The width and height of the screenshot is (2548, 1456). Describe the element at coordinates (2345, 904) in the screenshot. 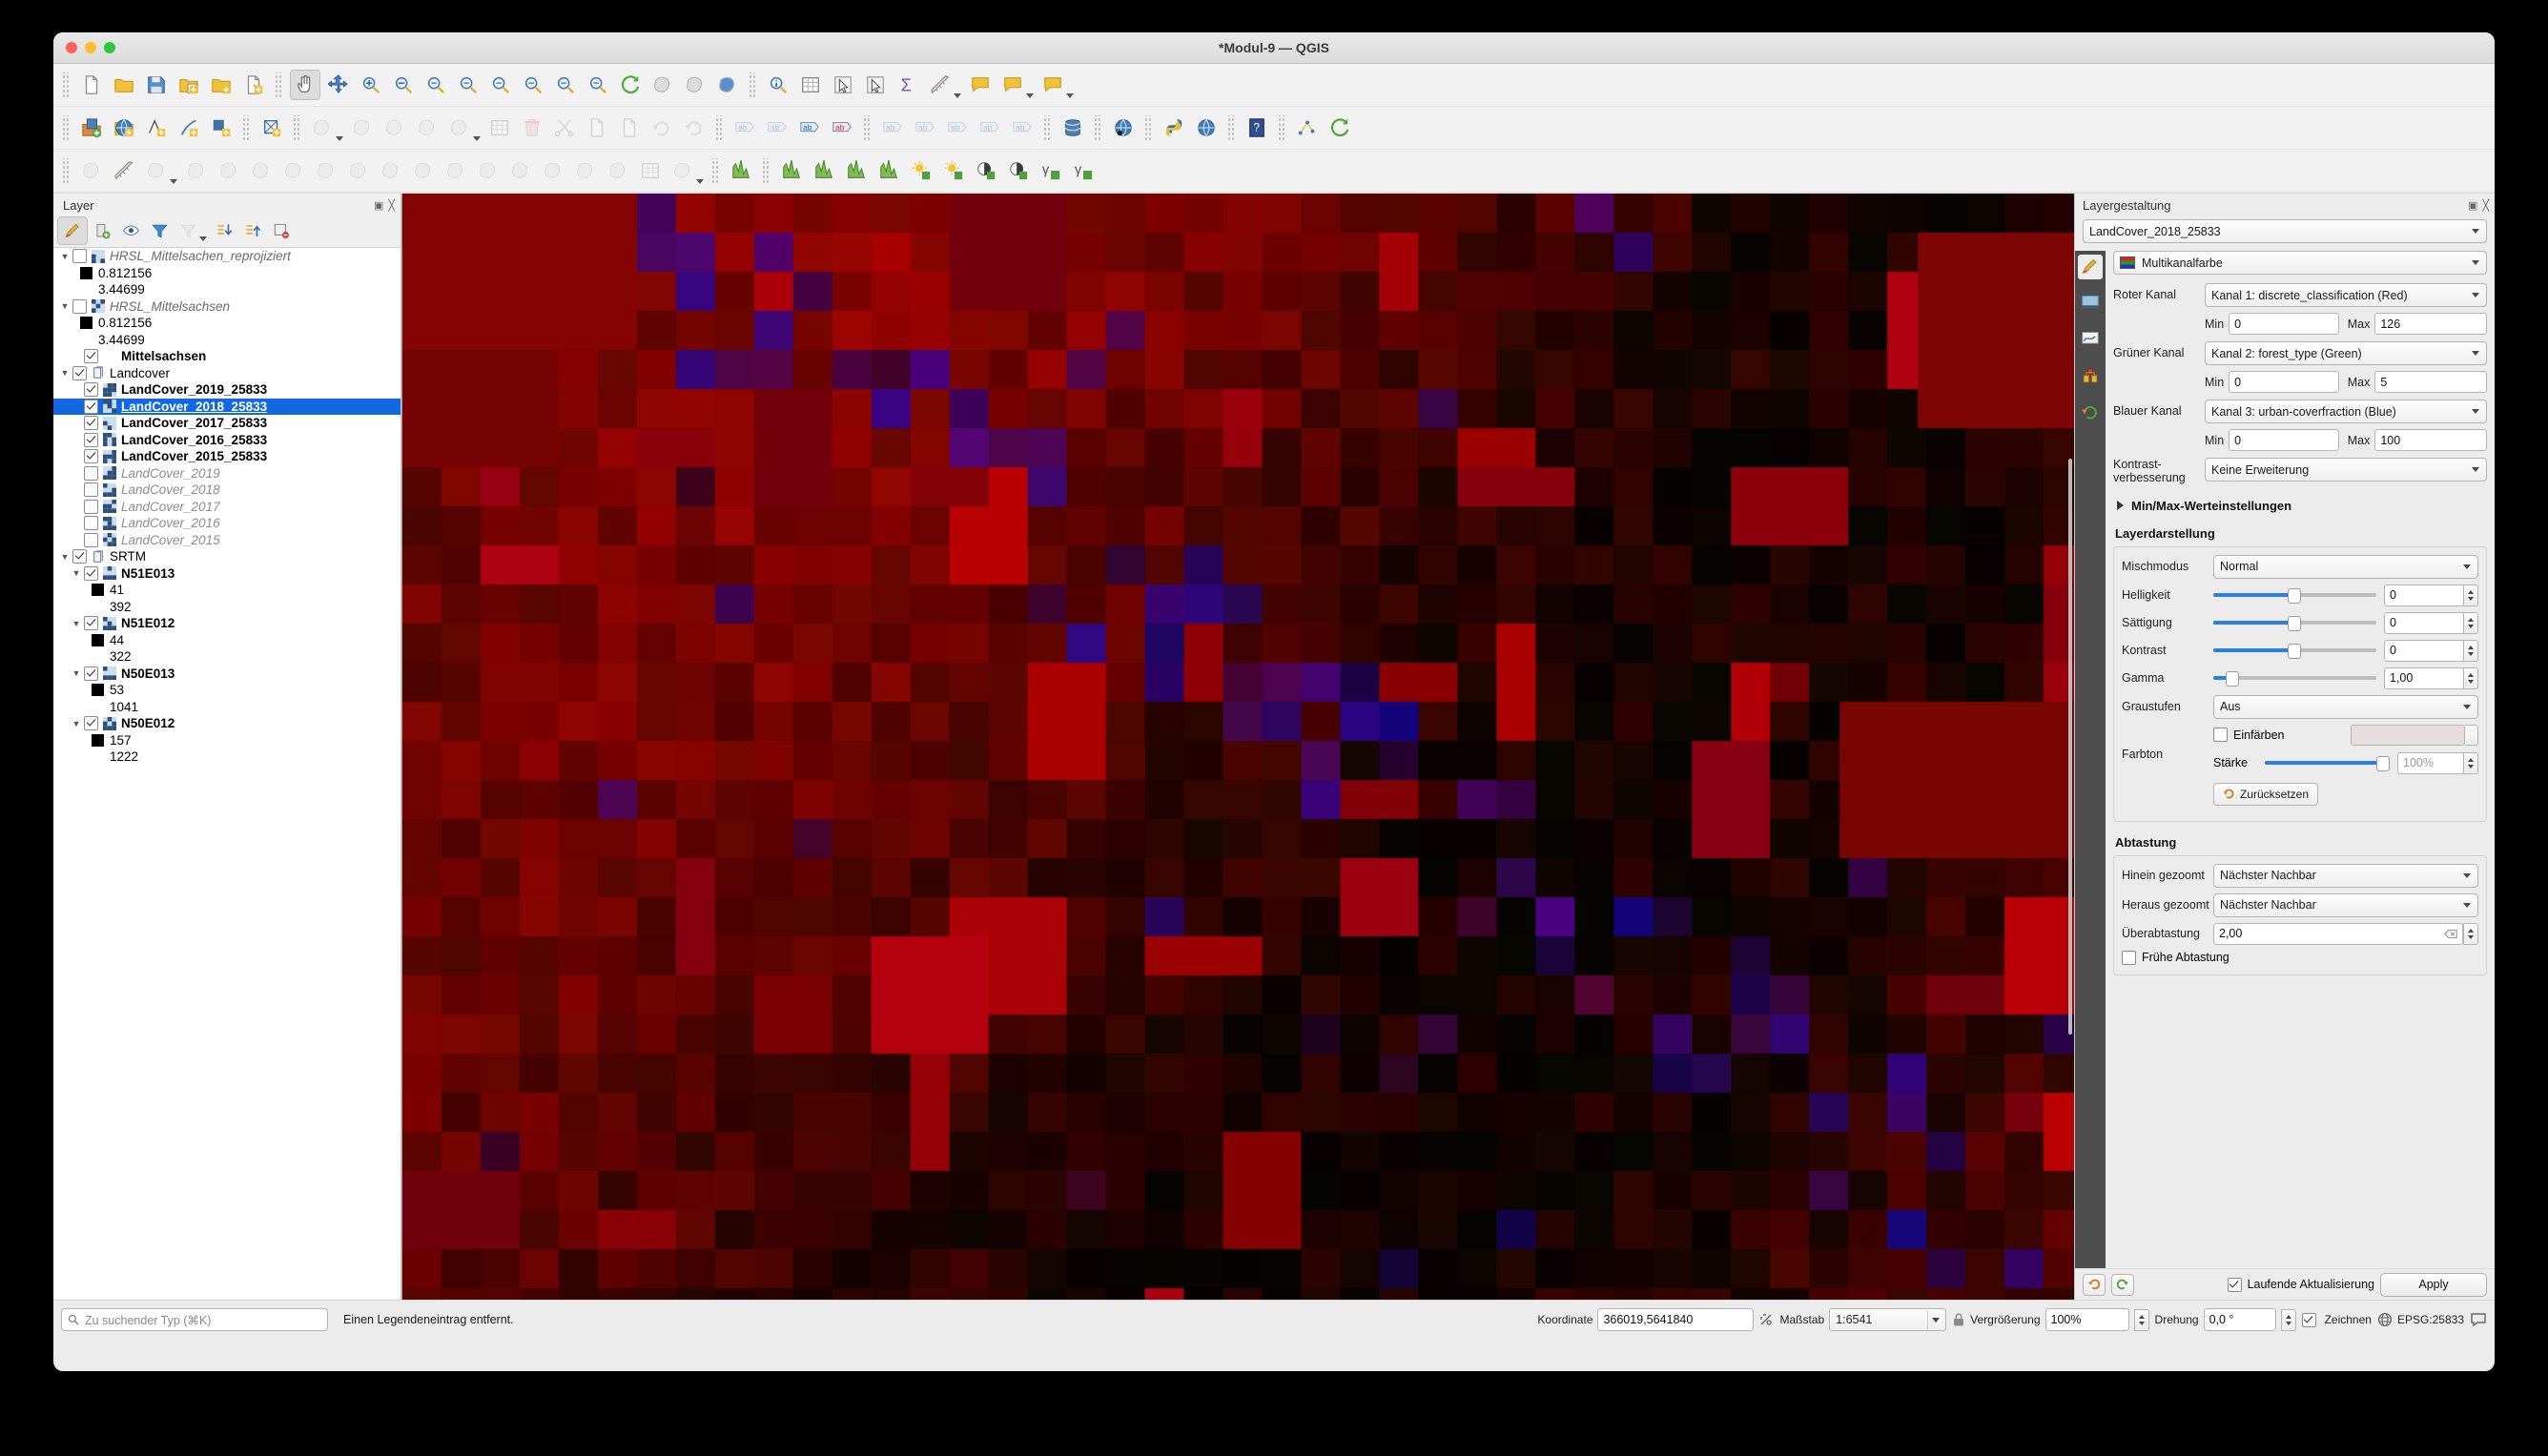

I see `zoomed-out-combo: Nächster Nachbar` at that location.